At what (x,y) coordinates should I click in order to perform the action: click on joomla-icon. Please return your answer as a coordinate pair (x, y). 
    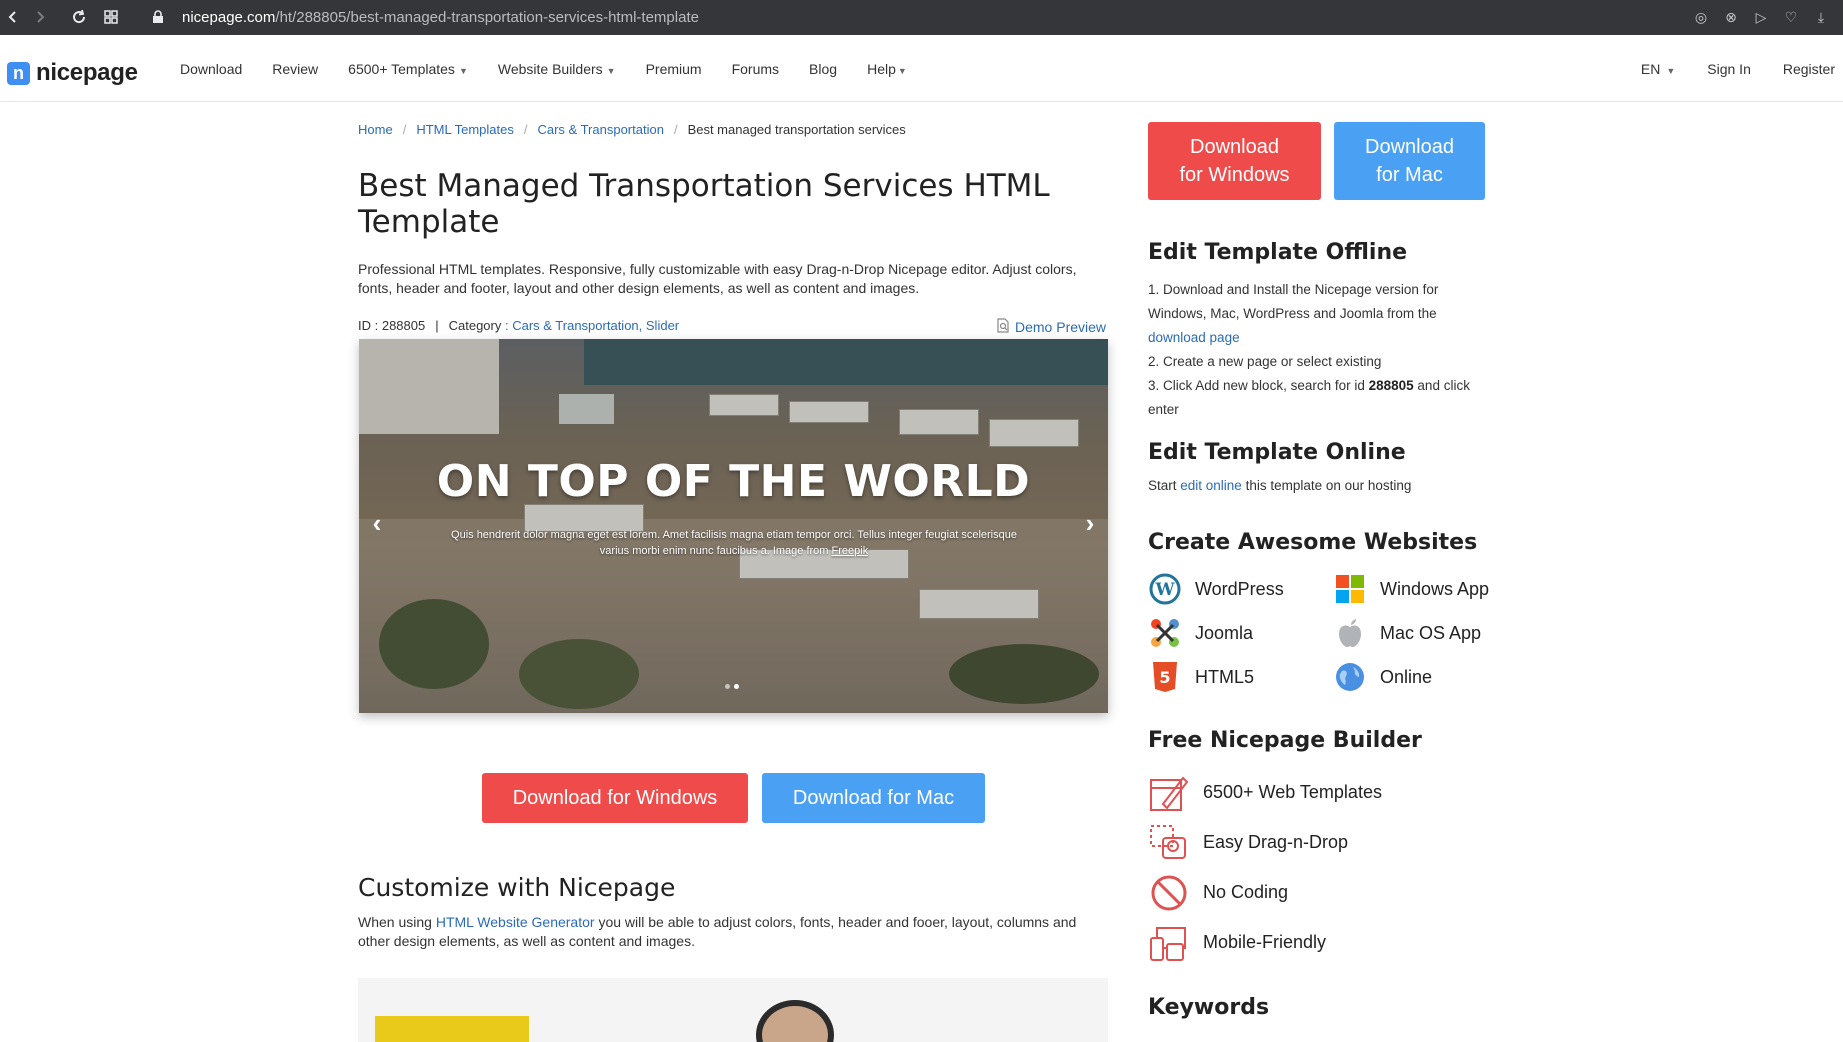
    Looking at the image, I should click on (1165, 633).